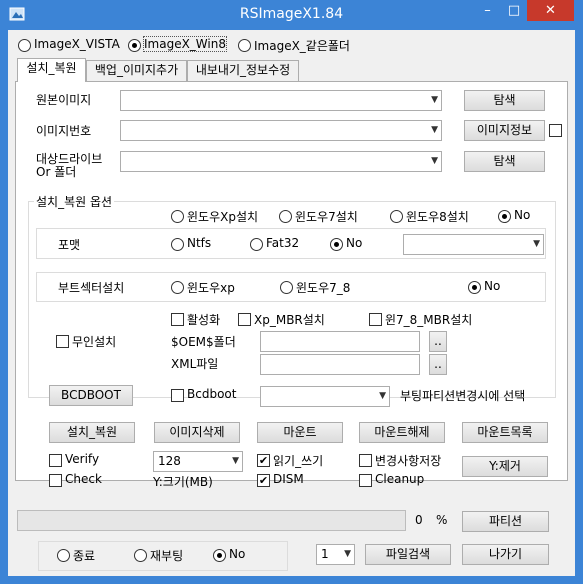 The width and height of the screenshot is (583, 584). I want to click on format-no-radio, so click(336, 244).